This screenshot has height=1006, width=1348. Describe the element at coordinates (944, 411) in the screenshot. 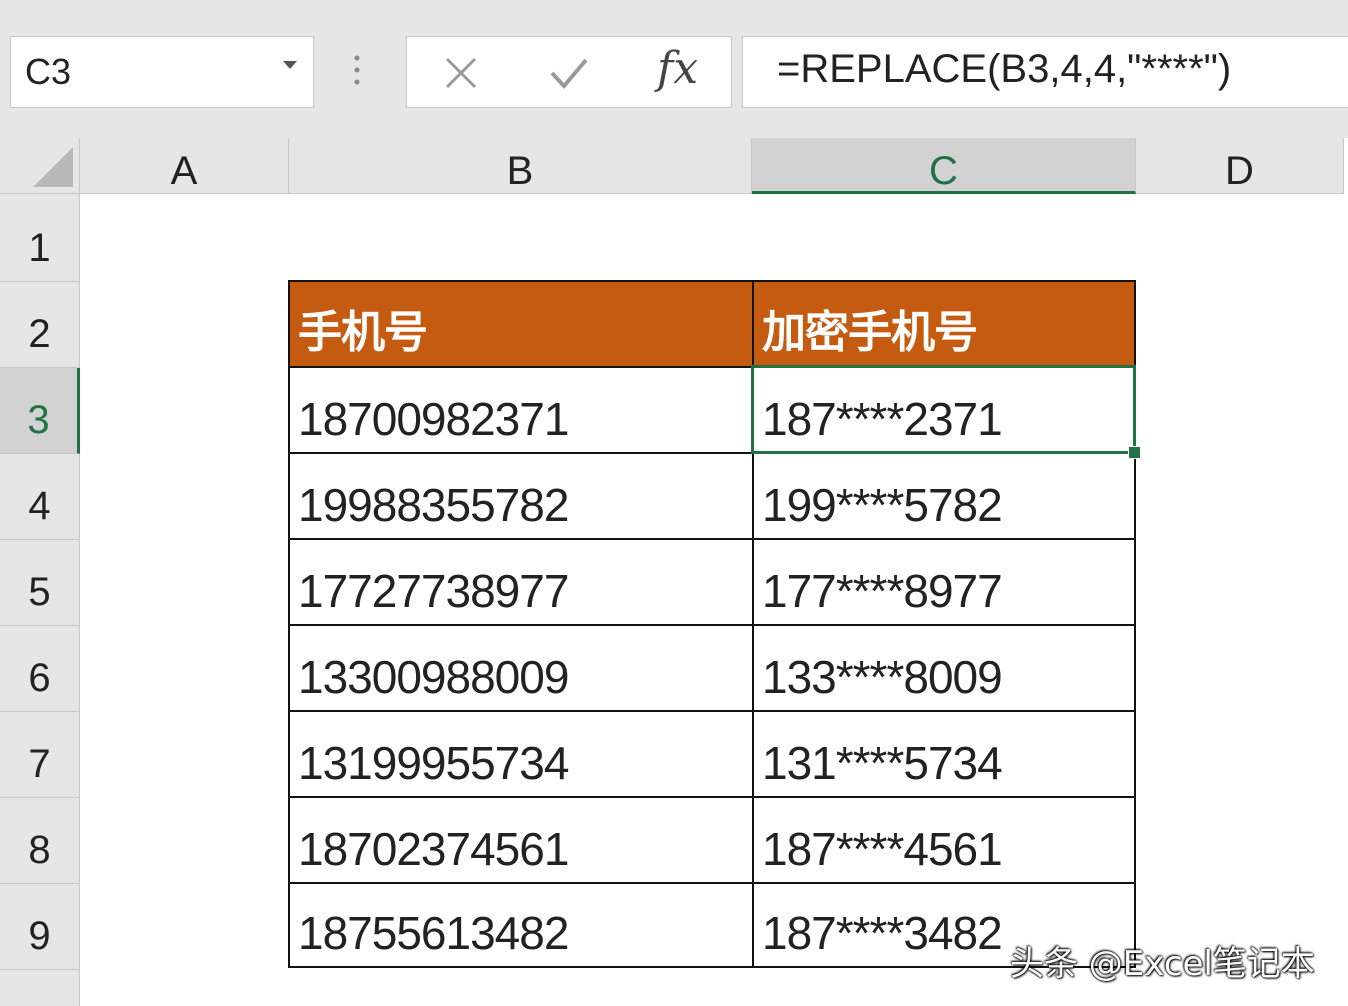

I see `table-cell: 187****2371` at that location.